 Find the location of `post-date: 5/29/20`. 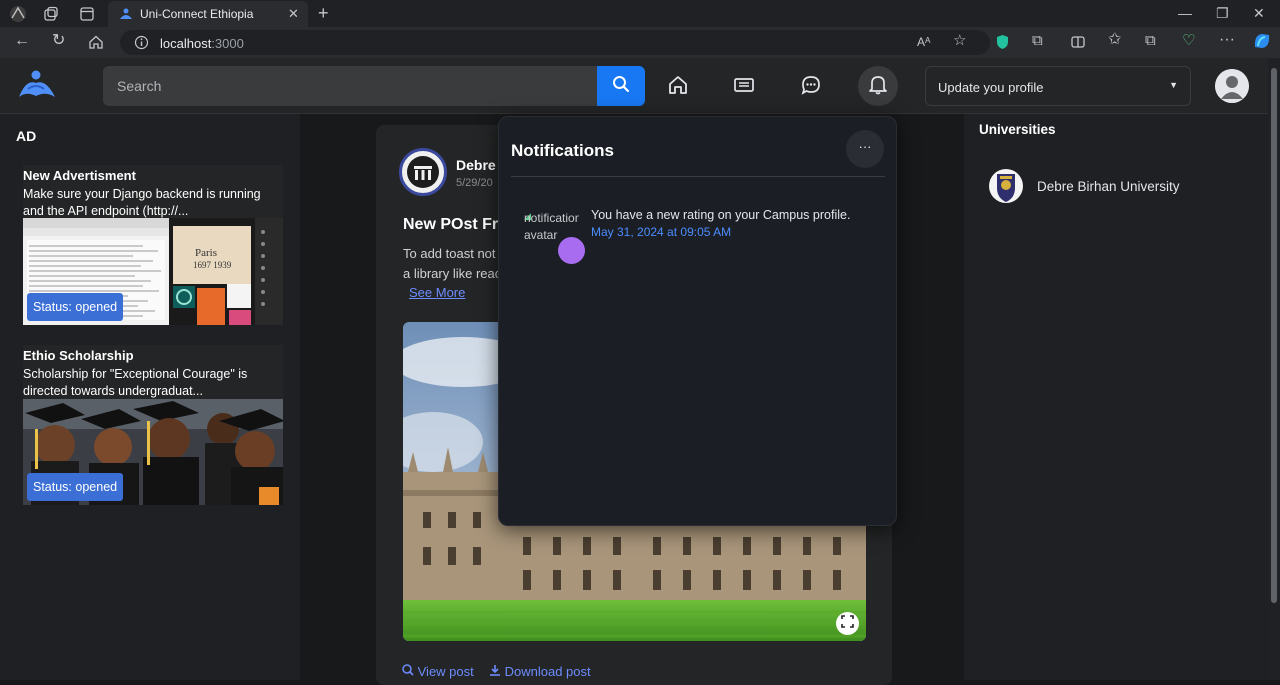

post-date: 5/29/20 is located at coordinates (474, 183).